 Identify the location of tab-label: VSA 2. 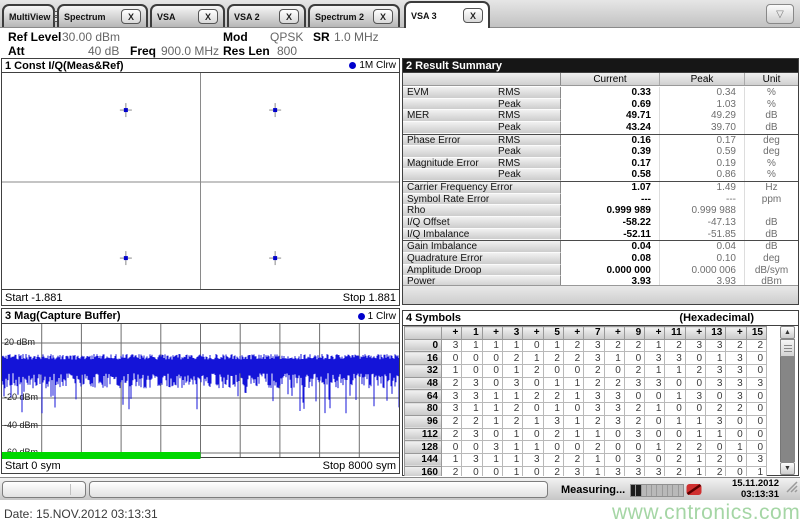
(247, 16).